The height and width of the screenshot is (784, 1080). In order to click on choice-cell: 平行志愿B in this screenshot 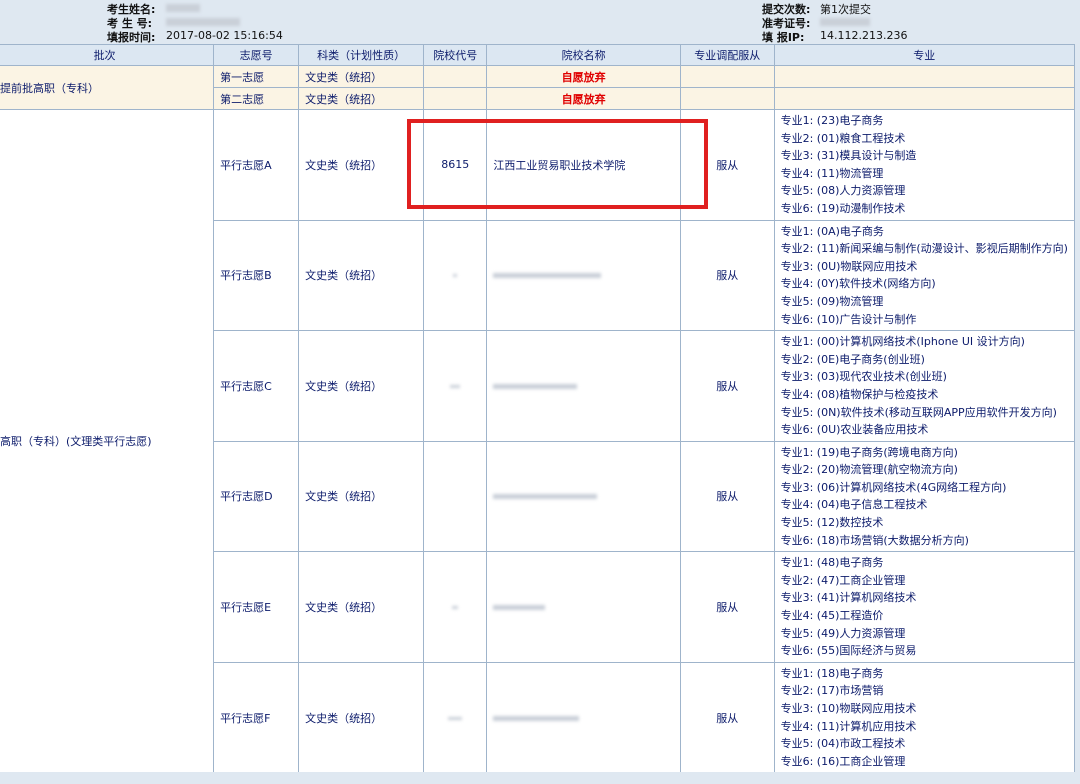, I will do `click(256, 275)`.